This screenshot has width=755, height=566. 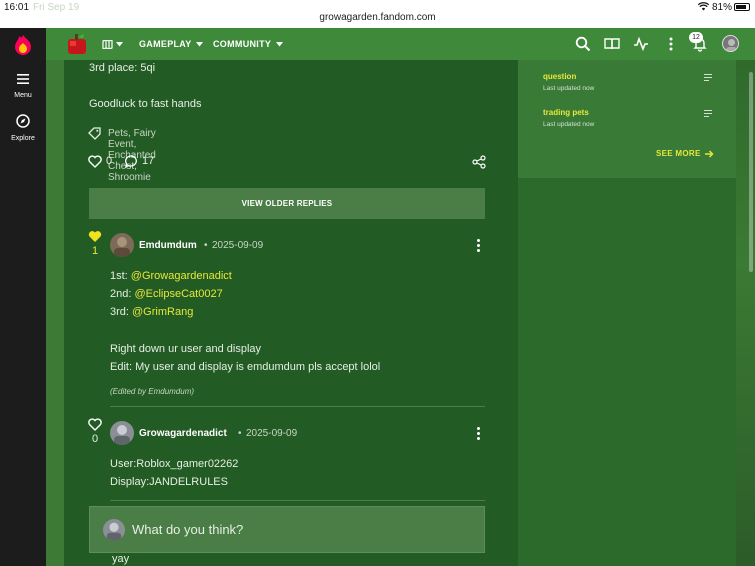 I want to click on explore-label: Explore, so click(x=23, y=138).